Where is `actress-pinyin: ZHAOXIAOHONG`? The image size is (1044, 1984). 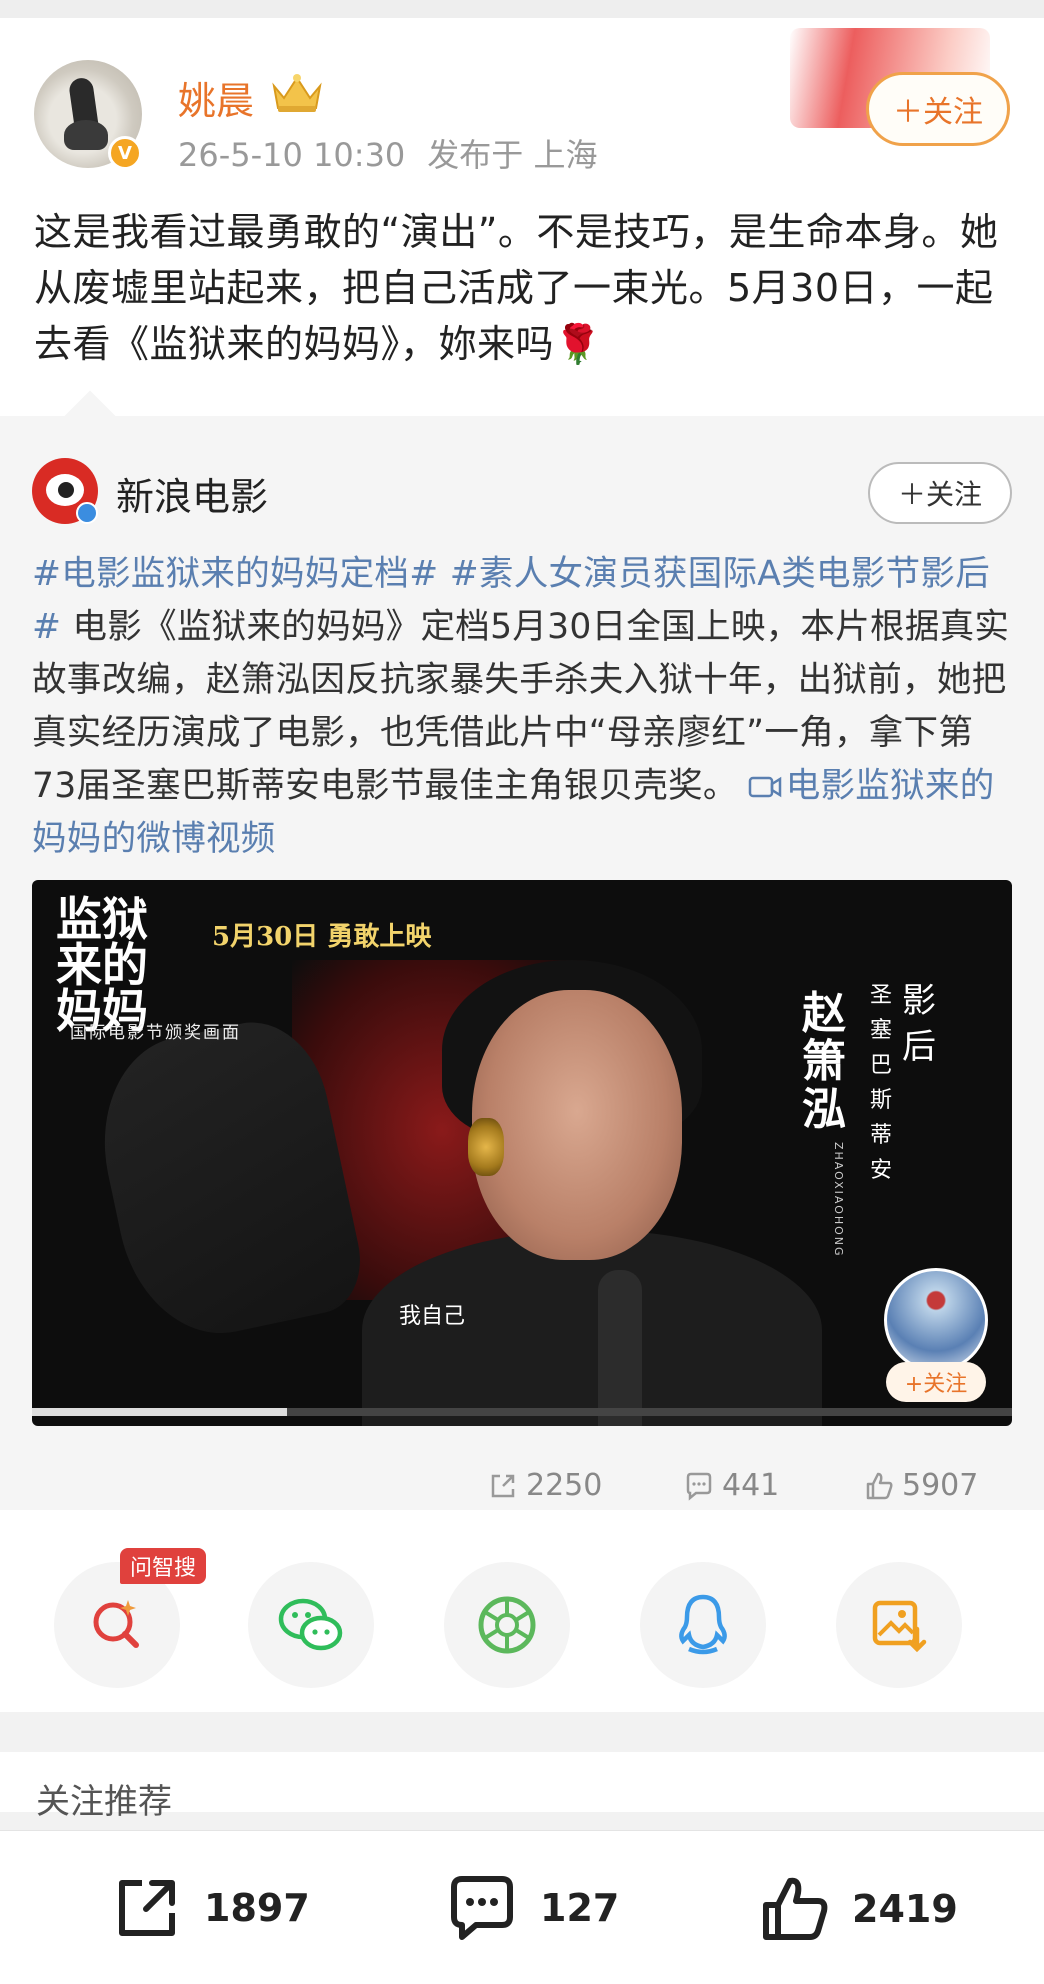 actress-pinyin: ZHAOXIAOHONG is located at coordinates (838, 1200).